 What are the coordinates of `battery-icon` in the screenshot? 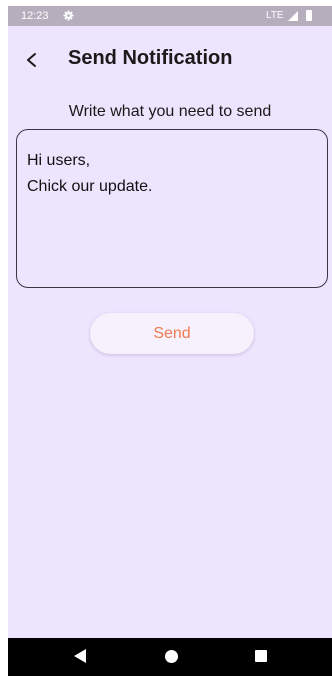 It's located at (309, 15).